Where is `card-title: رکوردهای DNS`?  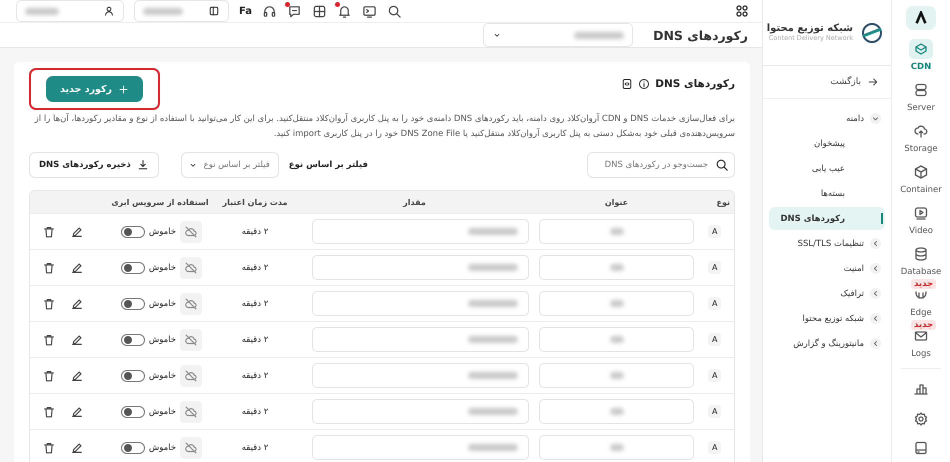 card-title: رکوردهای DNS is located at coordinates (695, 84).